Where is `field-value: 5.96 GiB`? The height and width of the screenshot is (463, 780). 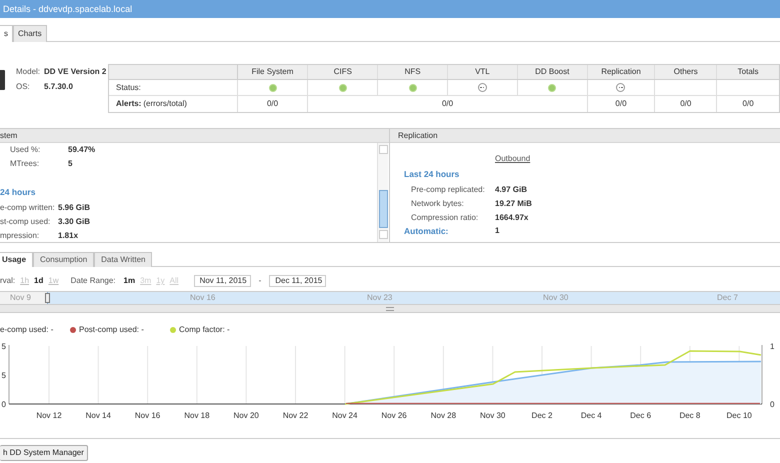 field-value: 5.96 GiB is located at coordinates (75, 208).